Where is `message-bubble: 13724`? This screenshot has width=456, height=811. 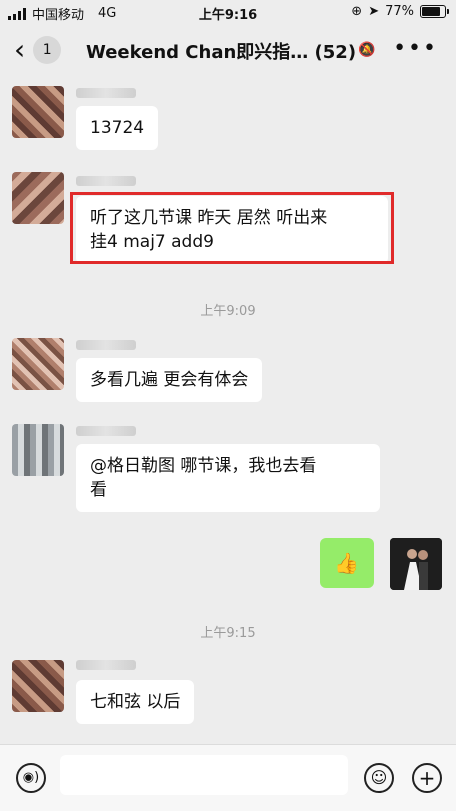 message-bubble: 13724 is located at coordinates (117, 128).